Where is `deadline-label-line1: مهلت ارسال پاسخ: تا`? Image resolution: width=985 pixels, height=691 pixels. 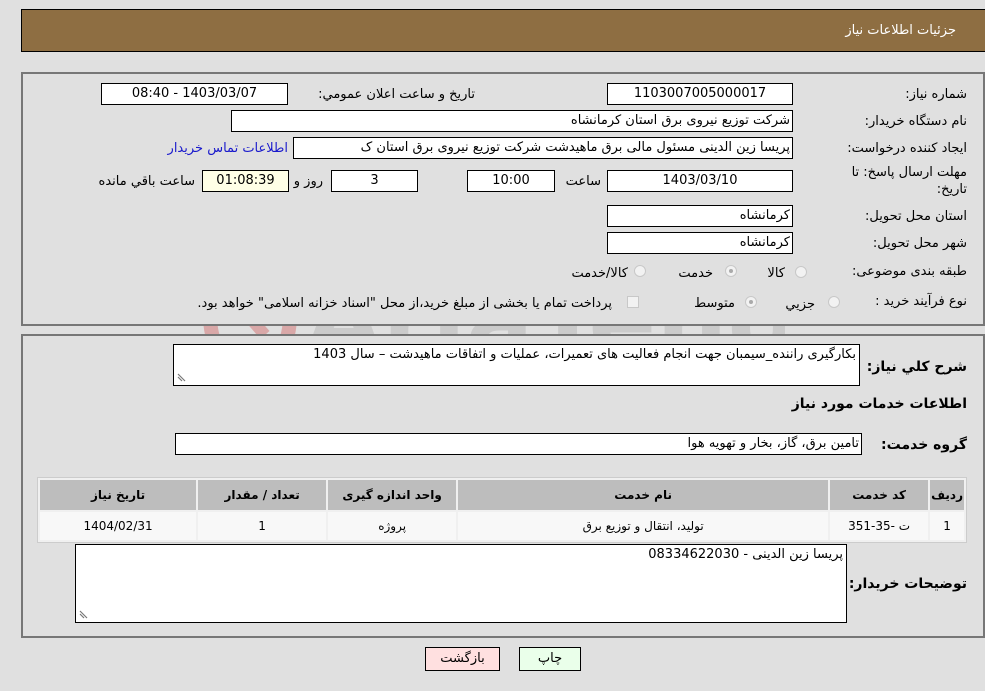 deadline-label-line1: مهلت ارسال پاسخ: تا is located at coordinates (909, 172).